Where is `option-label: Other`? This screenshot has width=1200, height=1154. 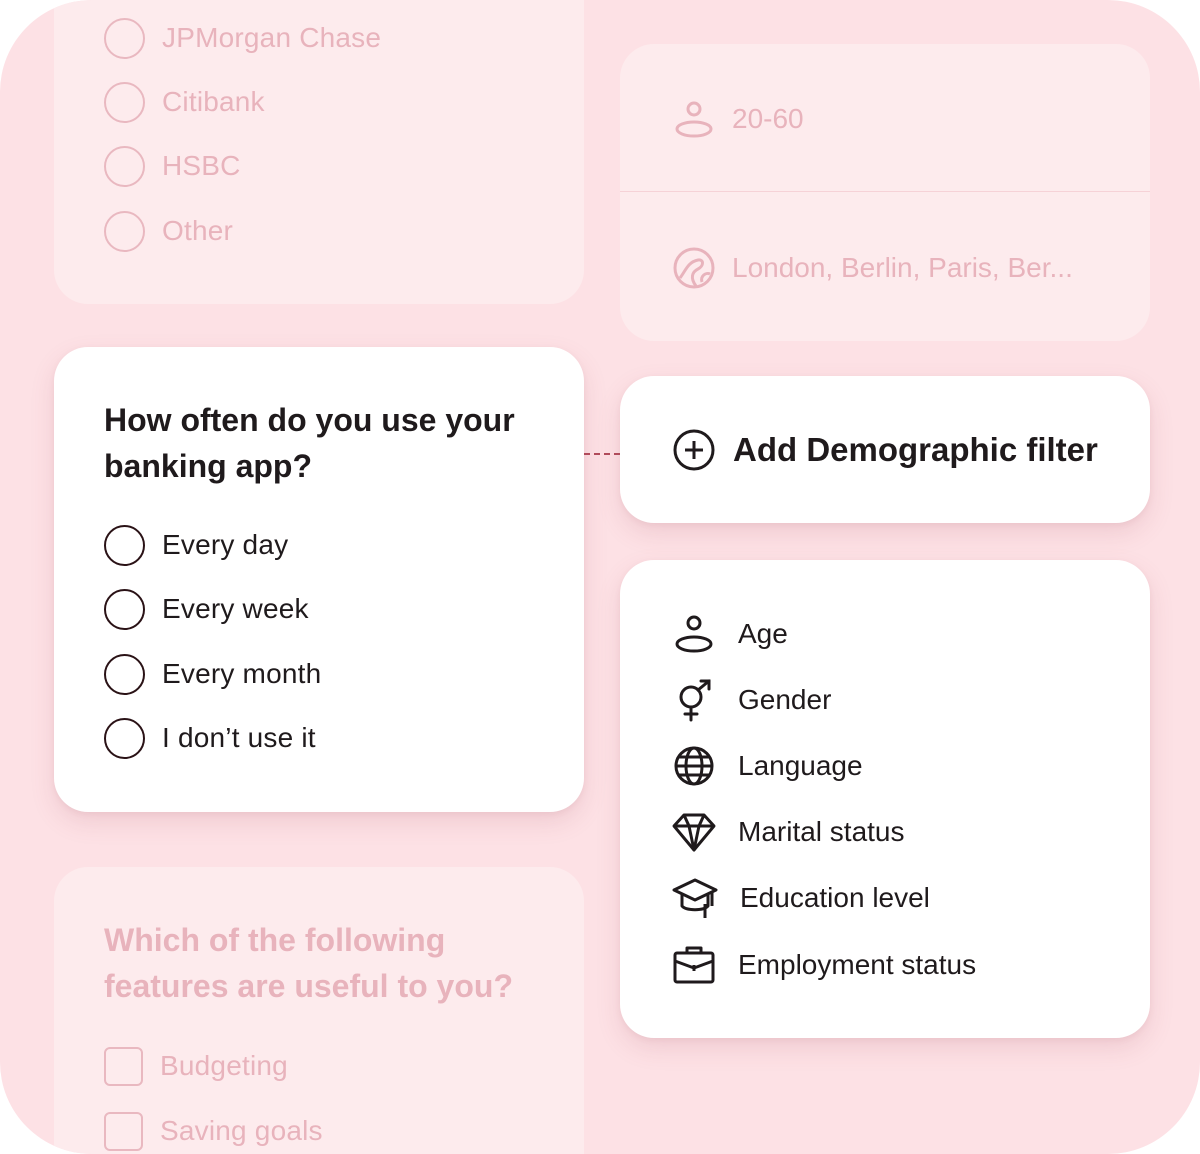
option-label: Other is located at coordinates (198, 230).